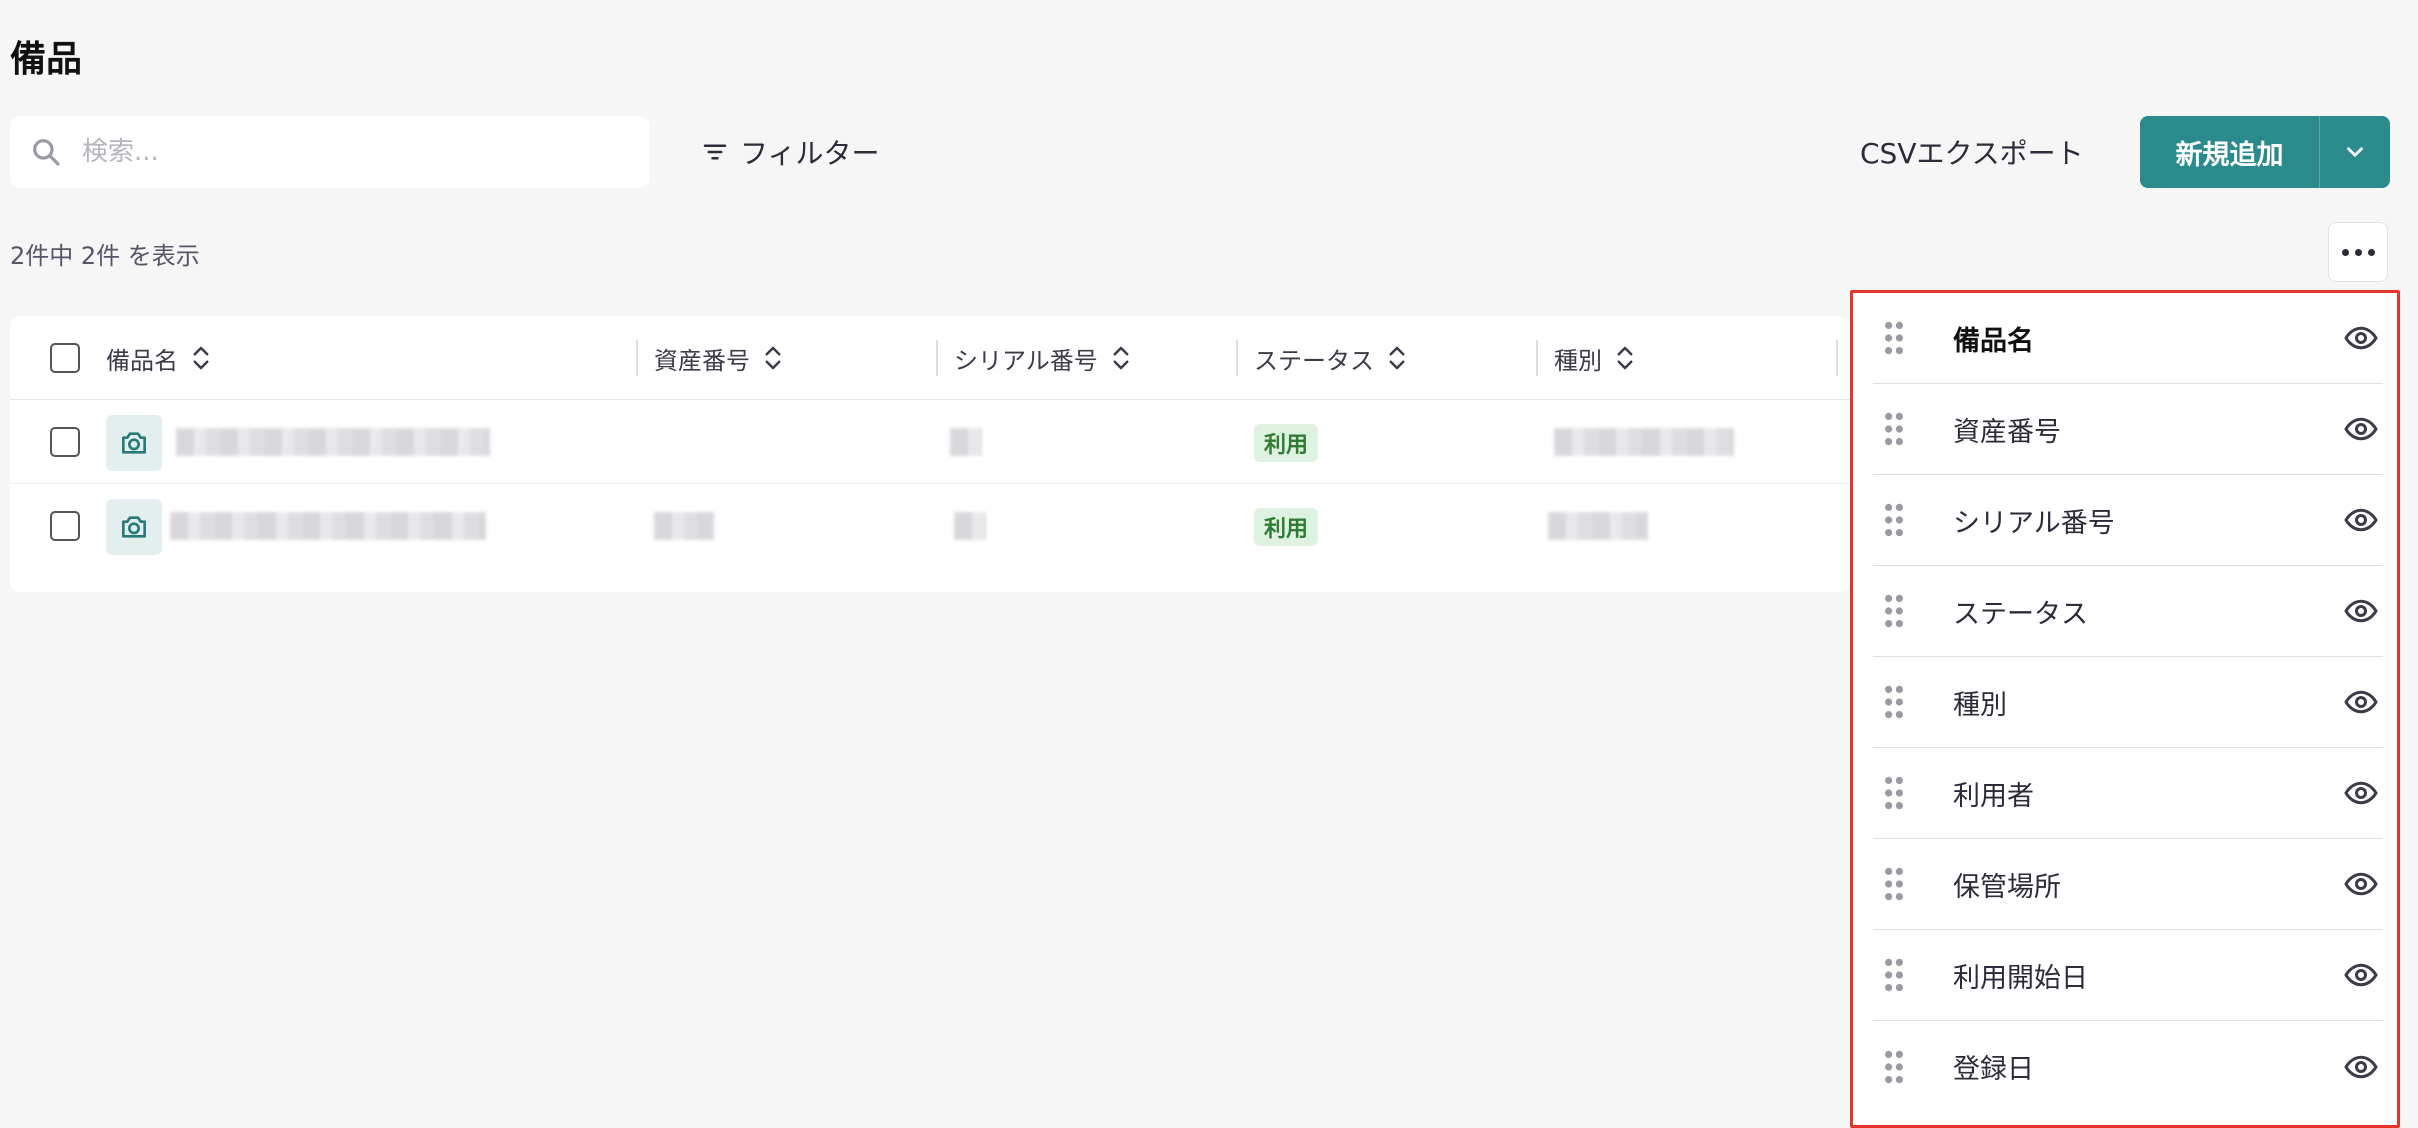 The width and height of the screenshot is (2418, 1128). I want to click on filter-icon, so click(715, 152).